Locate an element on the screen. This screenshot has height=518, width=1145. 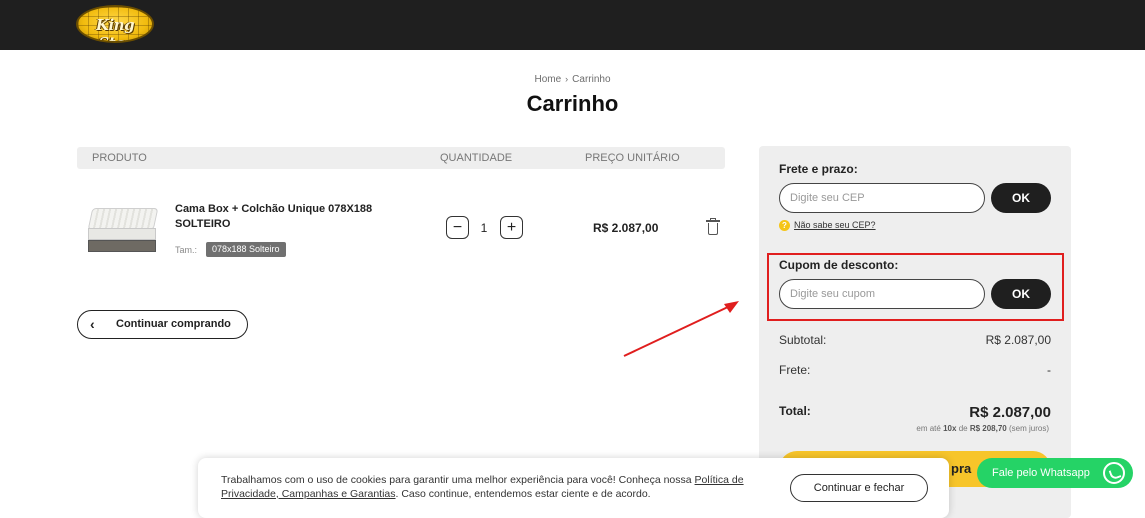
whatsapp-icon is located at coordinates (1114, 473).